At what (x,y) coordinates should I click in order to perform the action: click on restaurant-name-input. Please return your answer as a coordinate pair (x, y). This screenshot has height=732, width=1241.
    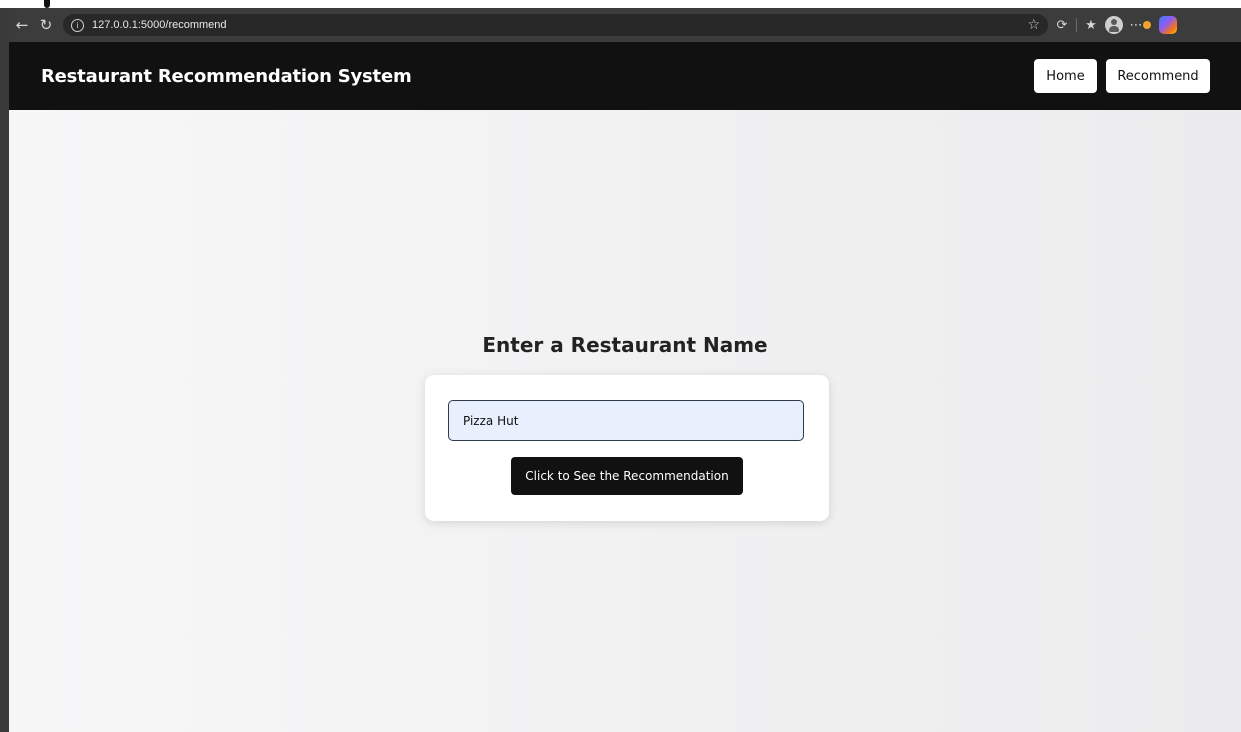
    Looking at the image, I should click on (626, 420).